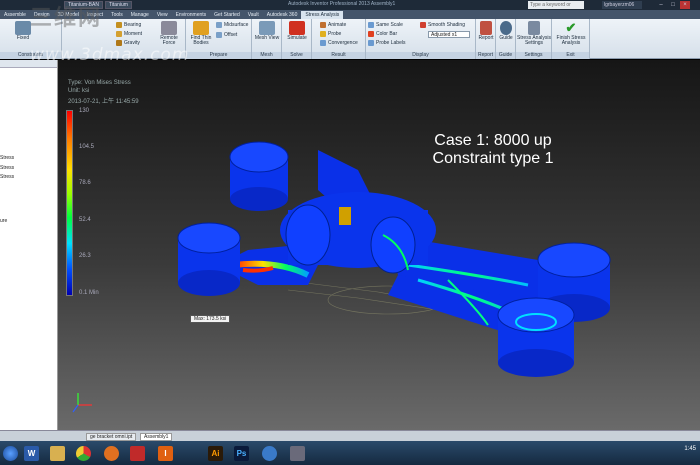 The width and height of the screenshot is (700, 465). I want to click on puck-left, so click(209, 259).